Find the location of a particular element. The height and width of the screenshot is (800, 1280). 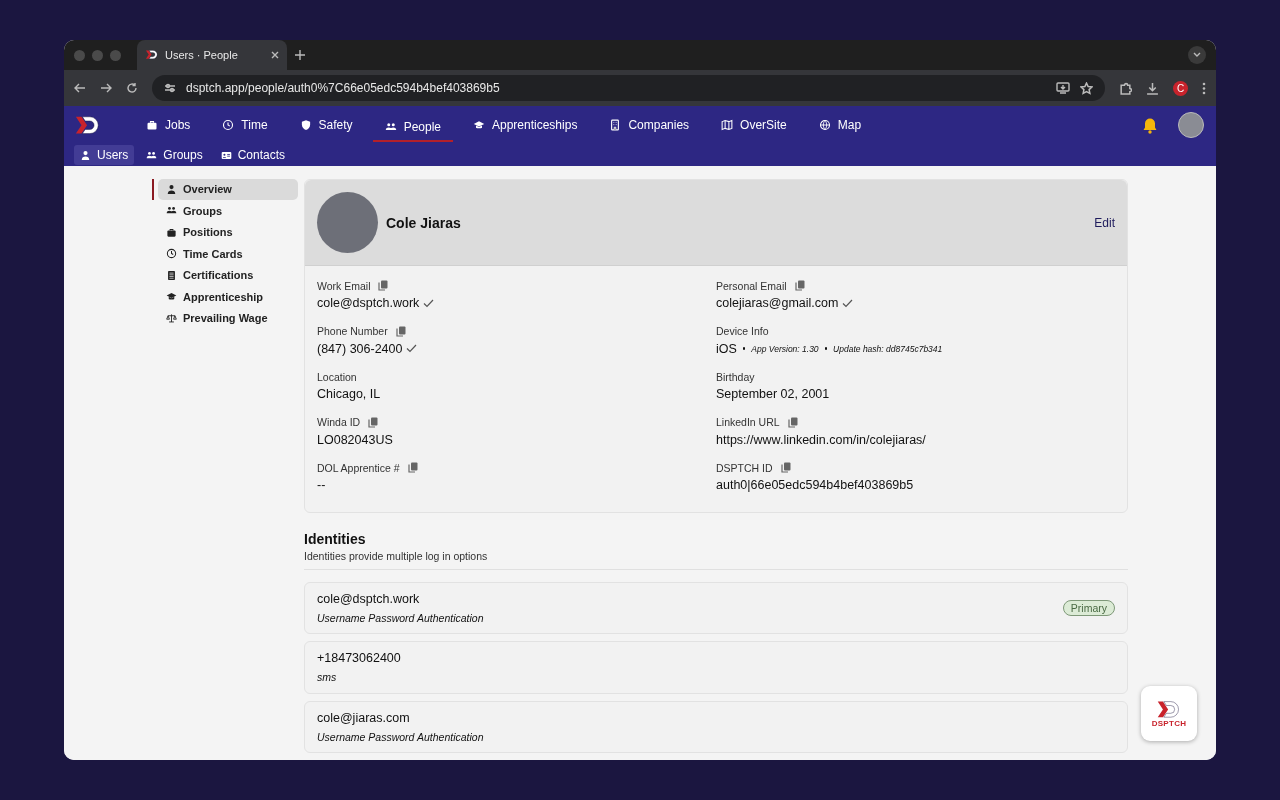

sub-tab: Users is located at coordinates (104, 155).